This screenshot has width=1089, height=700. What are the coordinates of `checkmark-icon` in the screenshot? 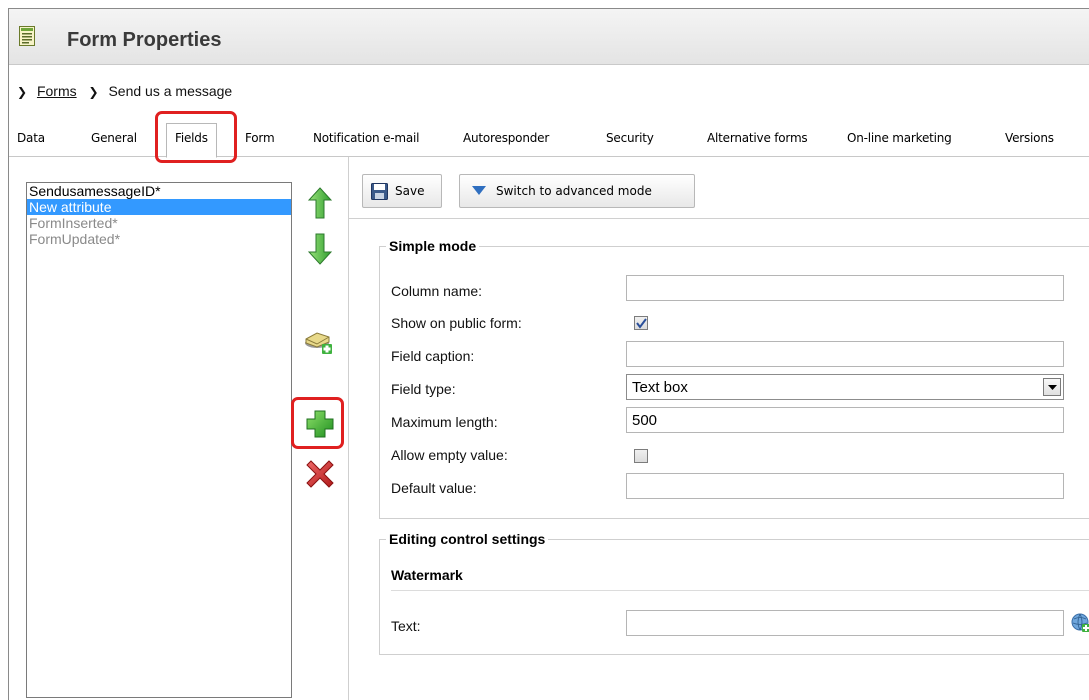 It's located at (641, 323).